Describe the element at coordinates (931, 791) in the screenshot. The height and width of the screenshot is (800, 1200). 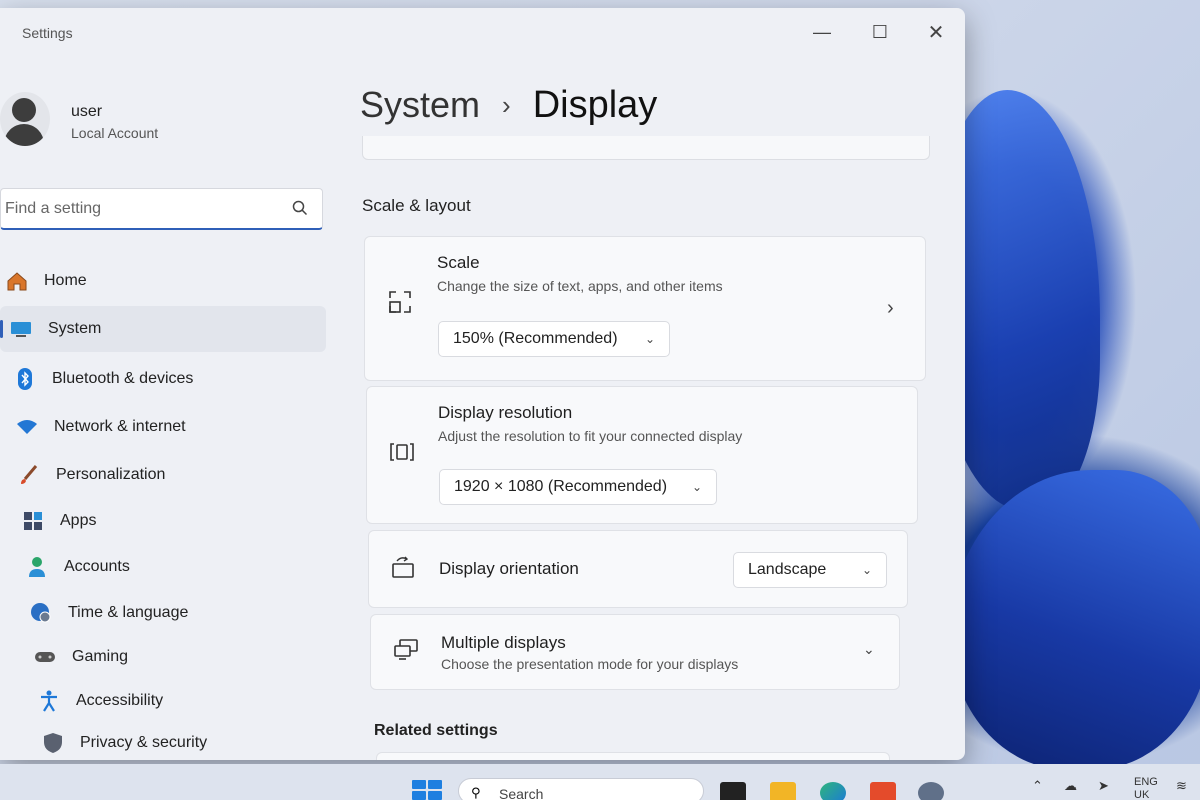
I see `settings-app-icon` at that location.